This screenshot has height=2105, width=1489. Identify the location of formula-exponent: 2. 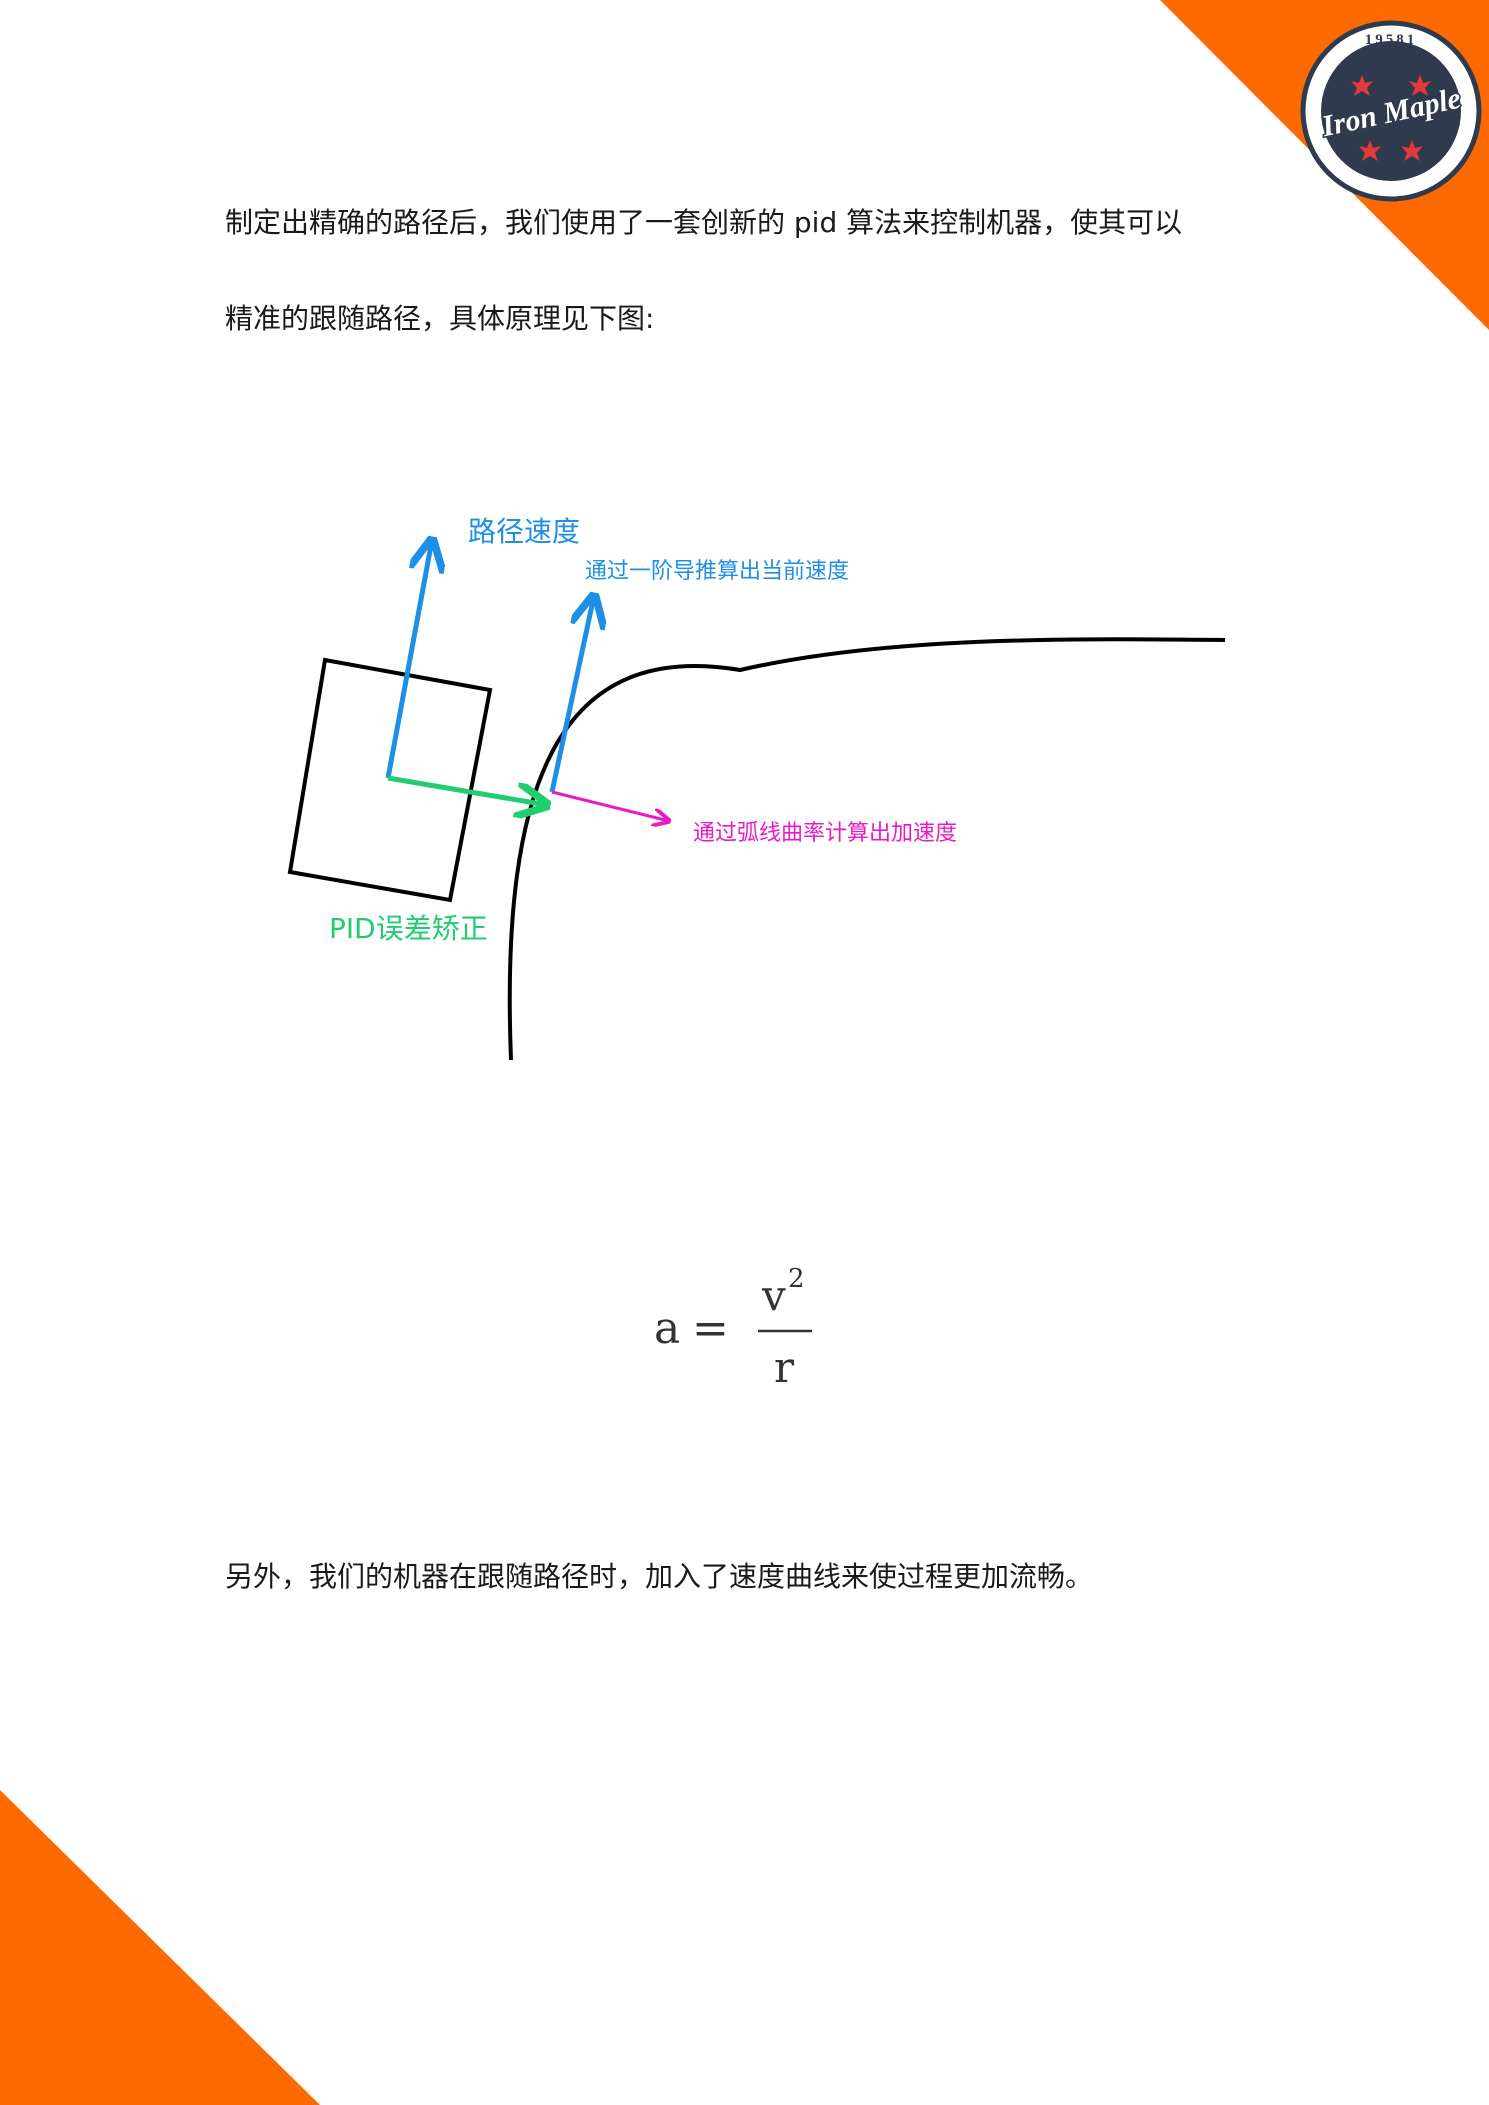
(796, 1279).